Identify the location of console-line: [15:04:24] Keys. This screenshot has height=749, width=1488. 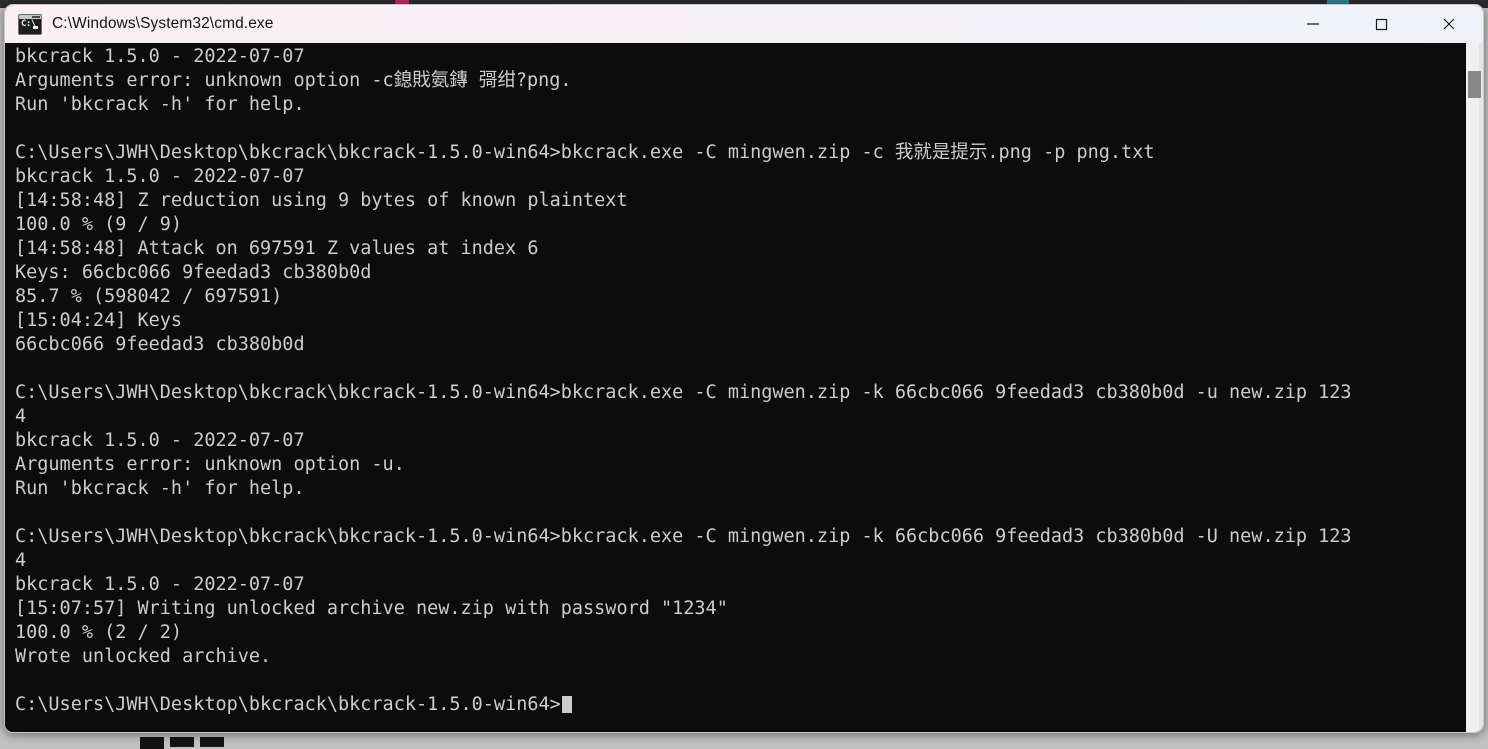
(99, 320).